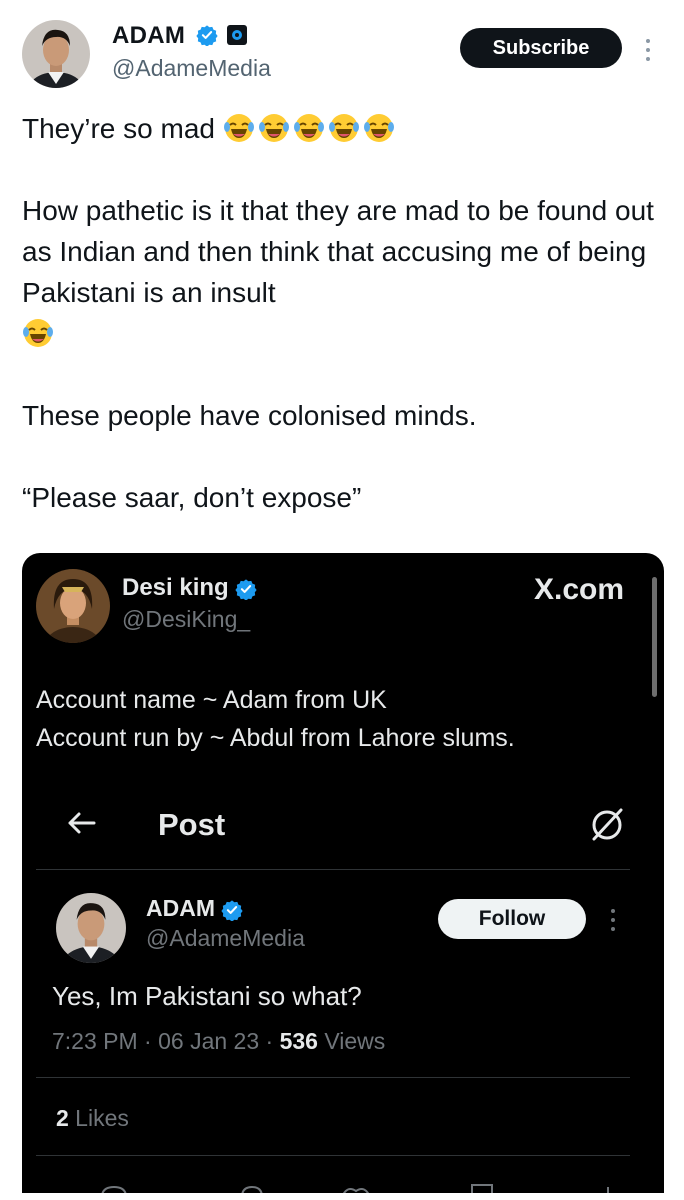 The width and height of the screenshot is (684, 1200). Describe the element at coordinates (541, 48) in the screenshot. I see `subscribe-button: Subscribe` at that location.